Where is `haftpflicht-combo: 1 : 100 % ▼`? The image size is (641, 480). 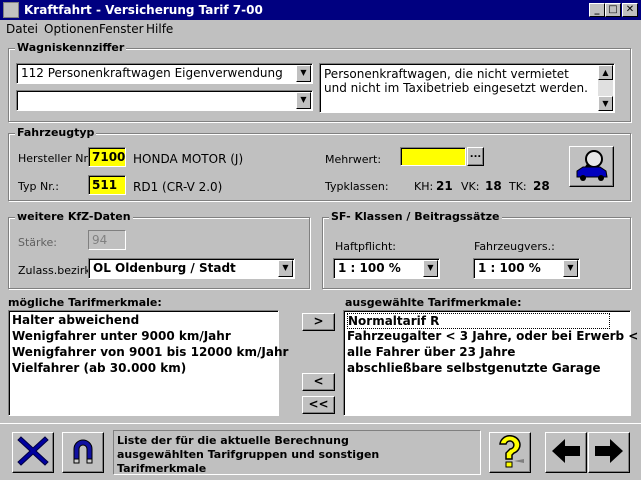 haftpflicht-combo: 1 : 100 % ▼ is located at coordinates (386, 268).